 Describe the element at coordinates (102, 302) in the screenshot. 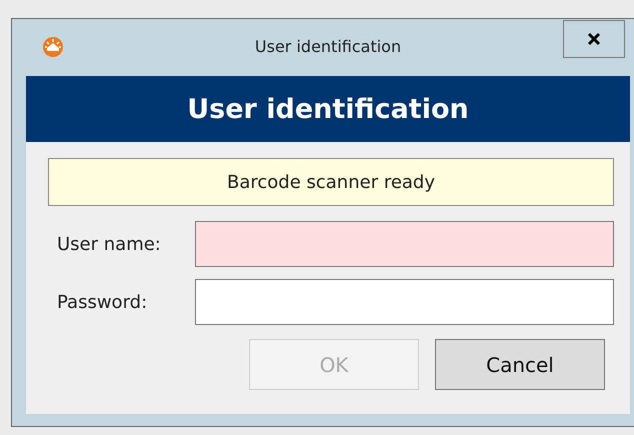

I see `field-label: Password:` at that location.